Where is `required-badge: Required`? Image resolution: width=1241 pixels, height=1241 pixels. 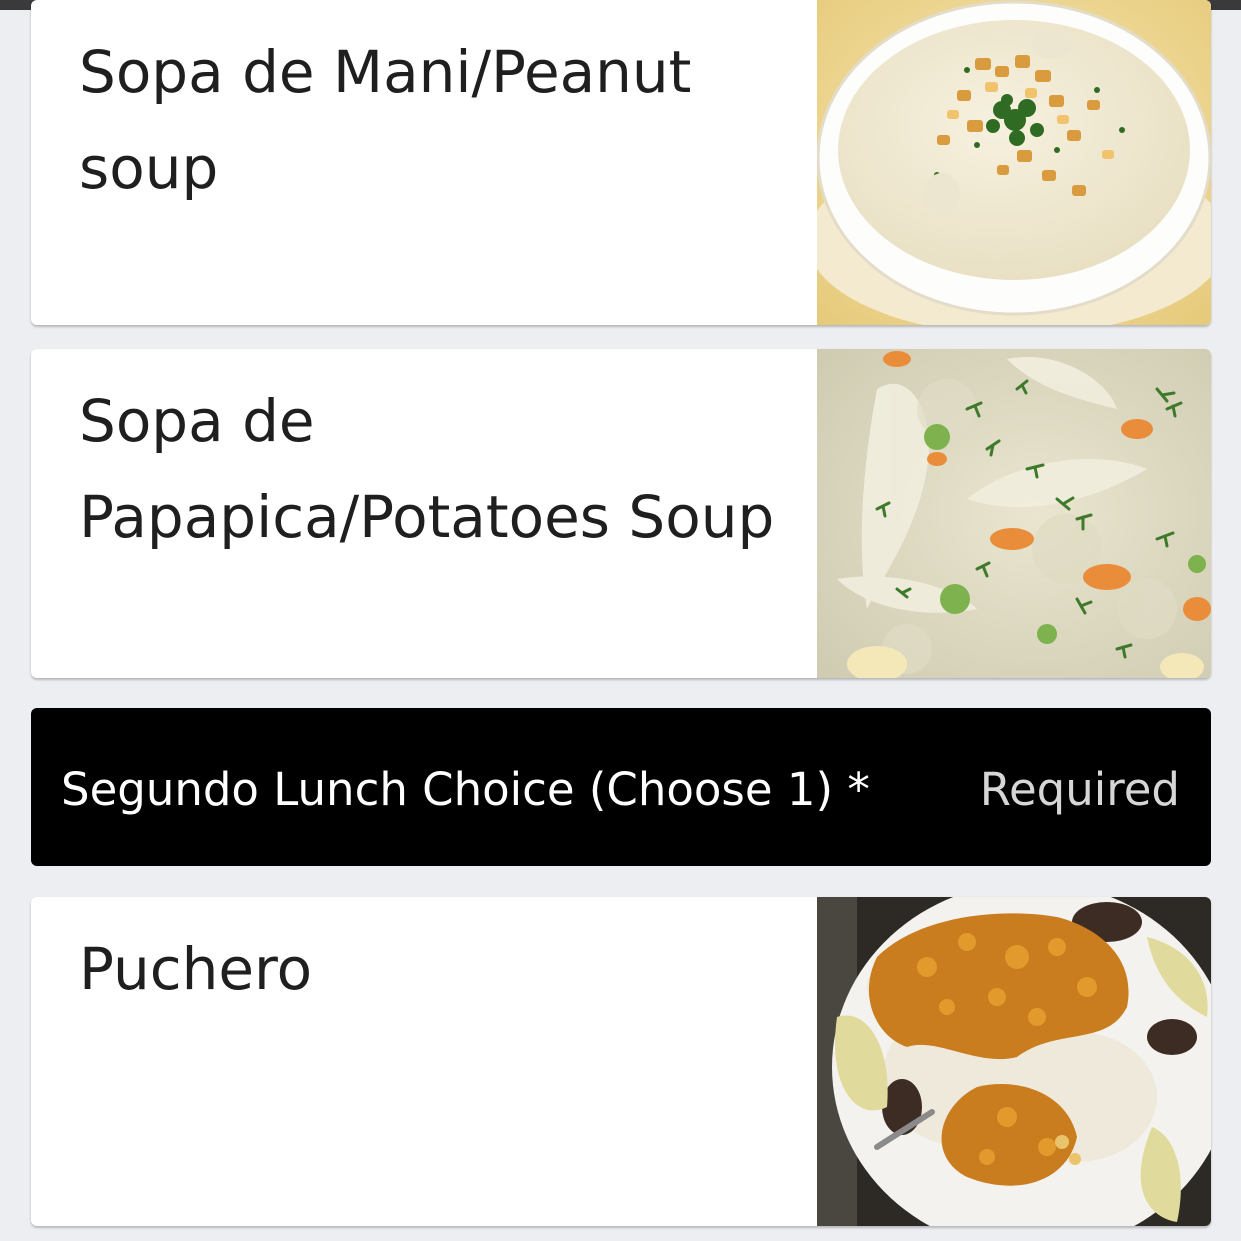
required-badge: Required is located at coordinates (1079, 789).